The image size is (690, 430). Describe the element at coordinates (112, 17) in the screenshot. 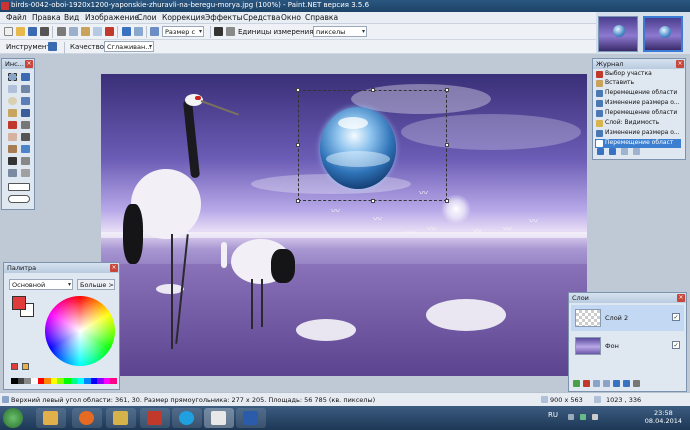

I see `menu-image: Изображение` at that location.